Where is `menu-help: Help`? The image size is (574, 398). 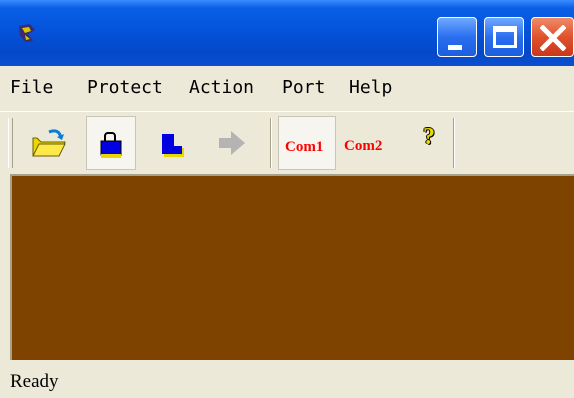 menu-help: Help is located at coordinates (370, 87).